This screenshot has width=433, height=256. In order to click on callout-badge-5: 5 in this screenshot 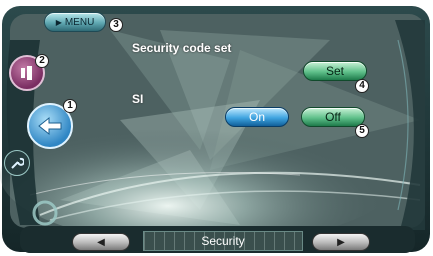, I will do `click(362, 131)`.